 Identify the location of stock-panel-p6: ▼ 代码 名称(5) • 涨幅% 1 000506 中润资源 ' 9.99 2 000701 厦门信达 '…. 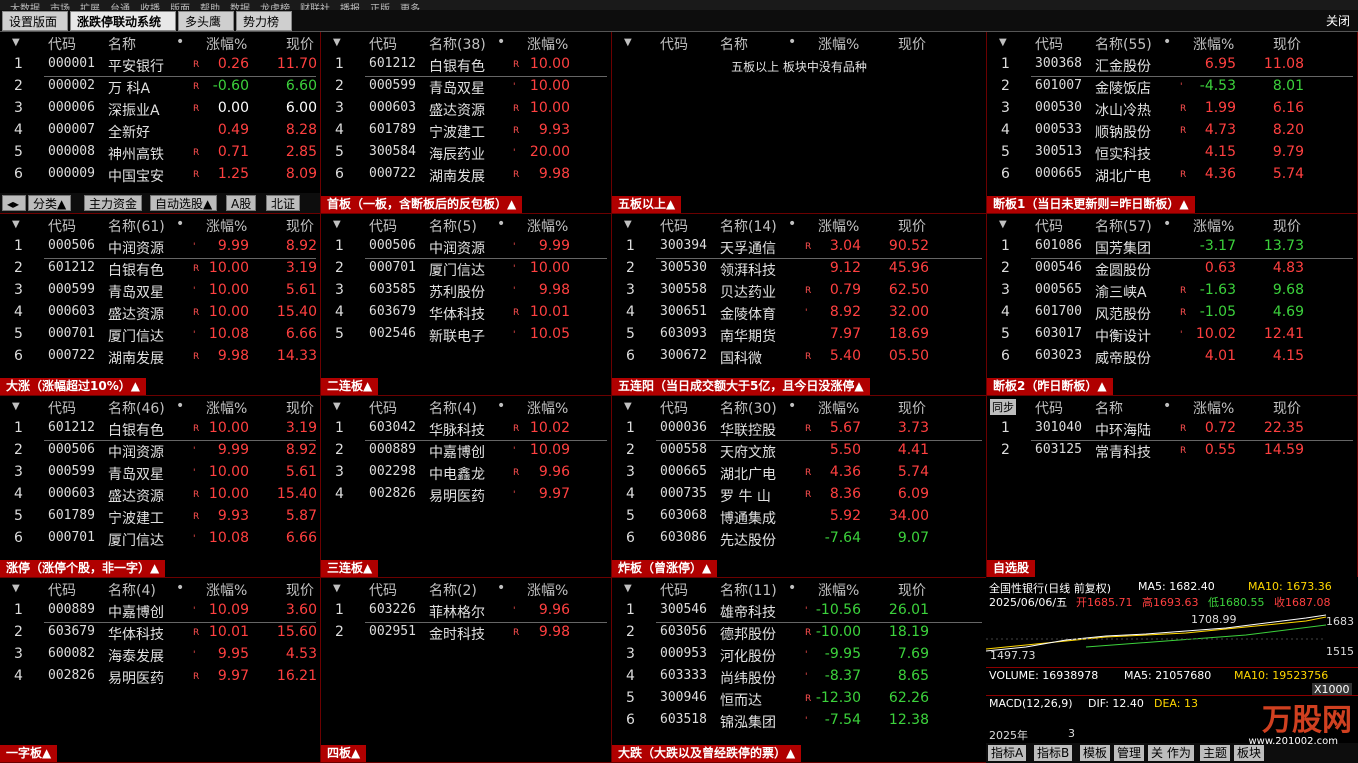
(466, 305).